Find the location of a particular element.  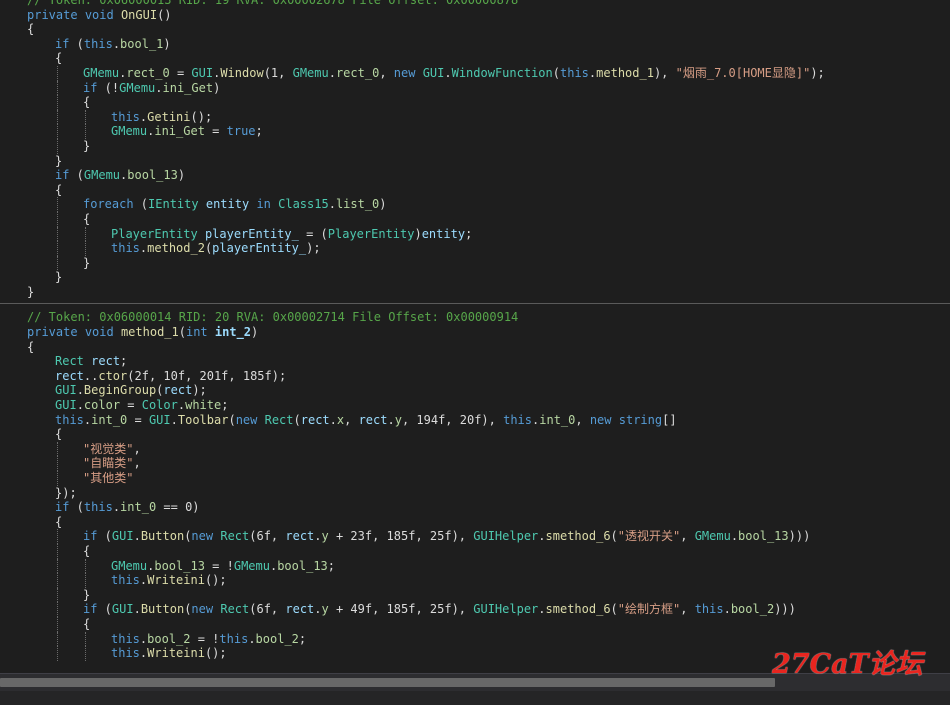

code-token: ; is located at coordinates (124, 361).